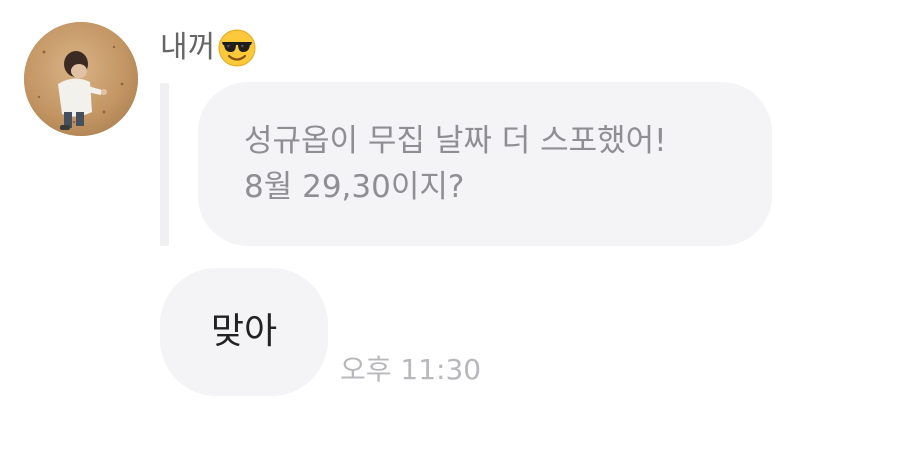 This screenshot has width=901, height=452. What do you see at coordinates (354, 187) in the screenshot?
I see `quoted-message-line-2: 8월 29,30이지?` at bounding box center [354, 187].